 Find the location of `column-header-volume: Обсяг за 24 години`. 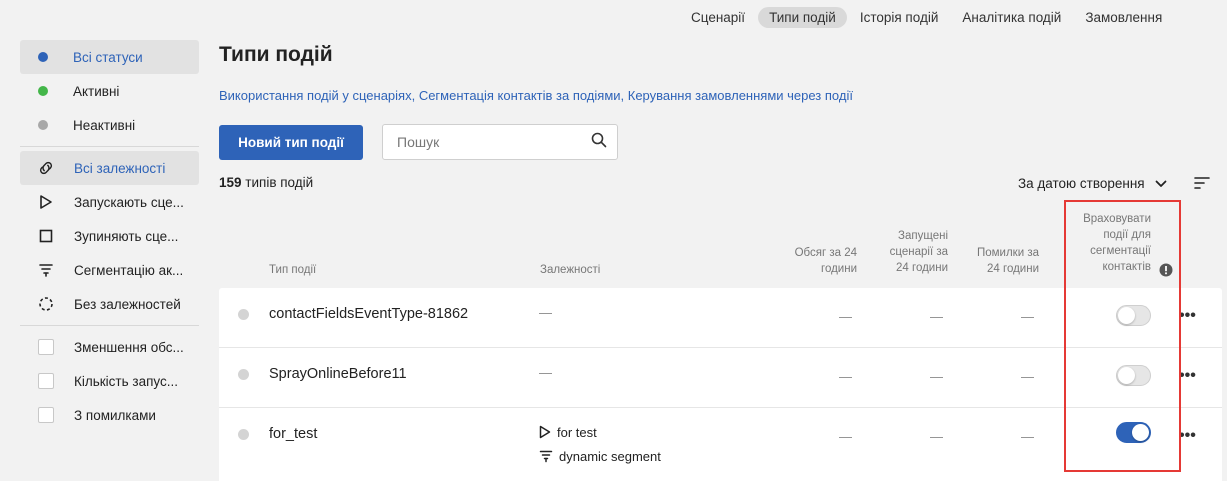

column-header-volume: Обсяг за 24 години is located at coordinates (813, 261).